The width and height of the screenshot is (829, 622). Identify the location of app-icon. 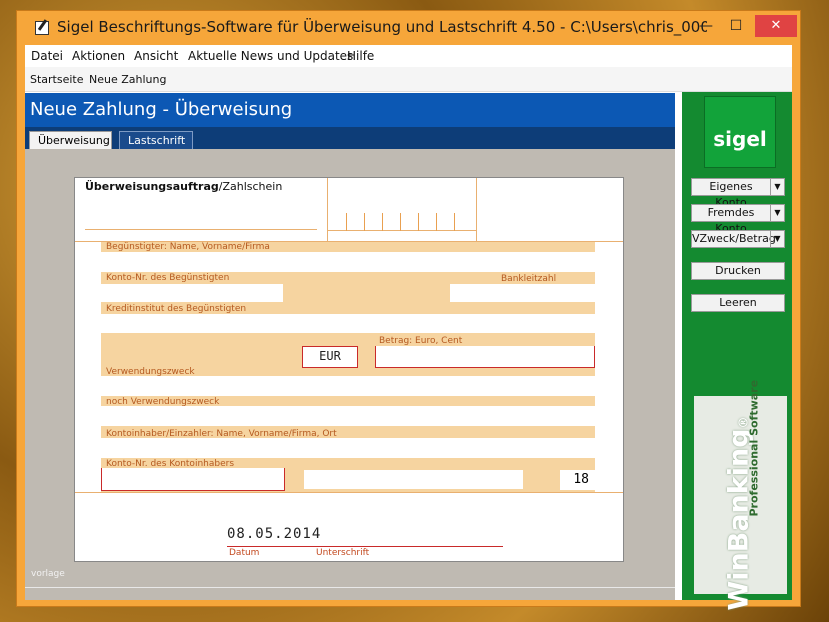
(42, 28).